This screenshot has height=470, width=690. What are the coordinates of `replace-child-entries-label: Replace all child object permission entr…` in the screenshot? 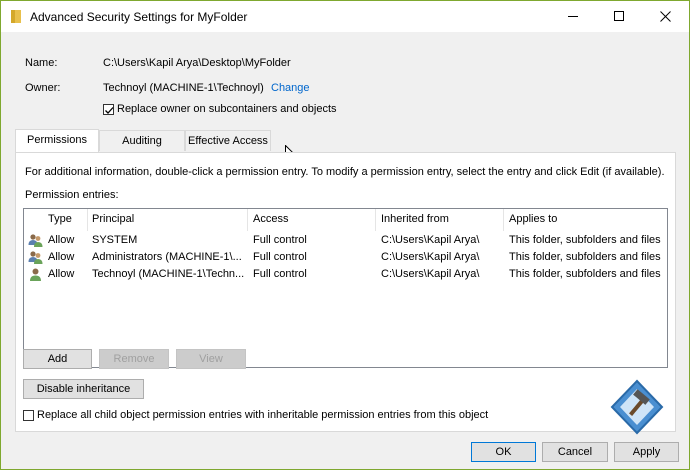 It's located at (263, 415).